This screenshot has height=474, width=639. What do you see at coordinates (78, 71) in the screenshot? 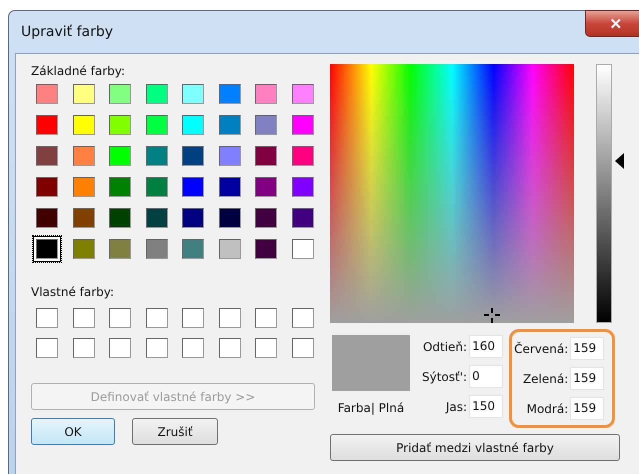
I see `basic-colors-label: Základné farby:` at bounding box center [78, 71].